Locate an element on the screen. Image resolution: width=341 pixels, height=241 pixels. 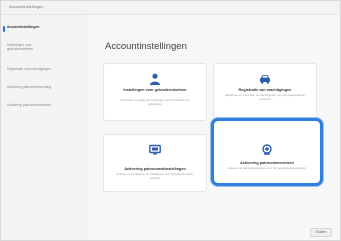
sidebar-item-pattern-features: Activering patroonkenmerken is located at coordinates (44, 105).